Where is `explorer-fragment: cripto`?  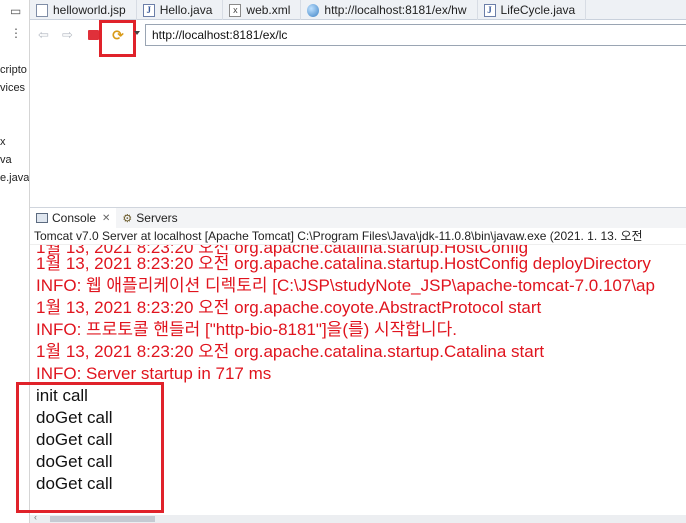
explorer-fragment: cripto is located at coordinates (13, 70).